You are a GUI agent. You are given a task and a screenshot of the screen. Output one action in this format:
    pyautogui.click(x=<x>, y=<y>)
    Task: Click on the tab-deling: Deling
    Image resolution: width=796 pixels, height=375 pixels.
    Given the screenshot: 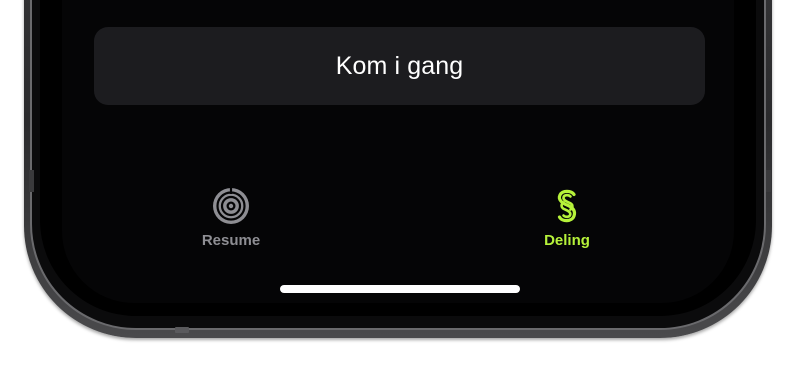 What is the action you would take?
    pyautogui.click(x=567, y=220)
    